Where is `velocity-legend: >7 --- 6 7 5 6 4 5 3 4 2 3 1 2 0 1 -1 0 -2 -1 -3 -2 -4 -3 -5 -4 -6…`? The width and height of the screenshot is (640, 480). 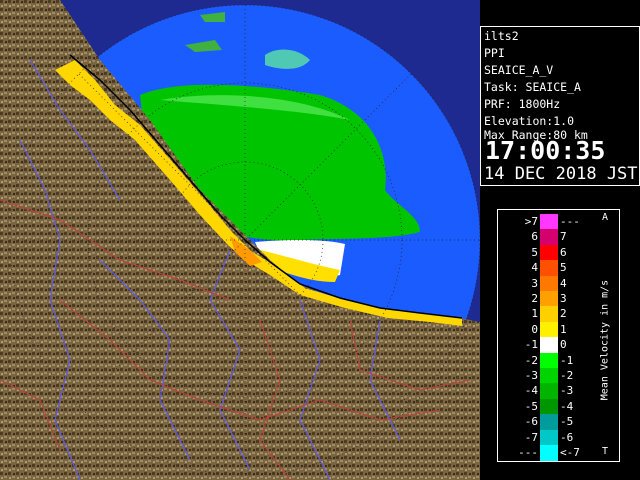 velocity-legend: >7 --- 6 7 5 6 4 5 3 4 2 3 1 2 0 1 -1 0 -2 -1 -3 -2 -4 -3 -5 -4 -6… is located at coordinates (558, 335).